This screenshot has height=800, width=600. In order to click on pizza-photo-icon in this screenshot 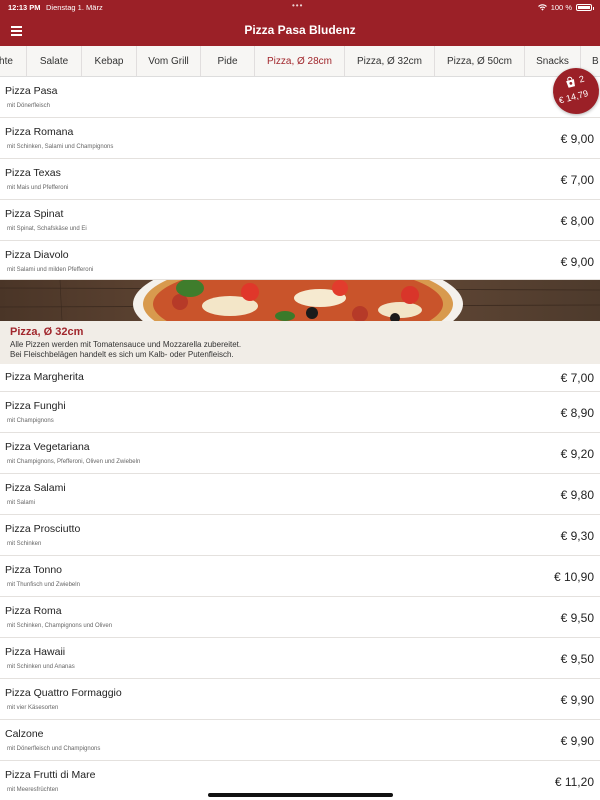, I will do `click(300, 300)`.